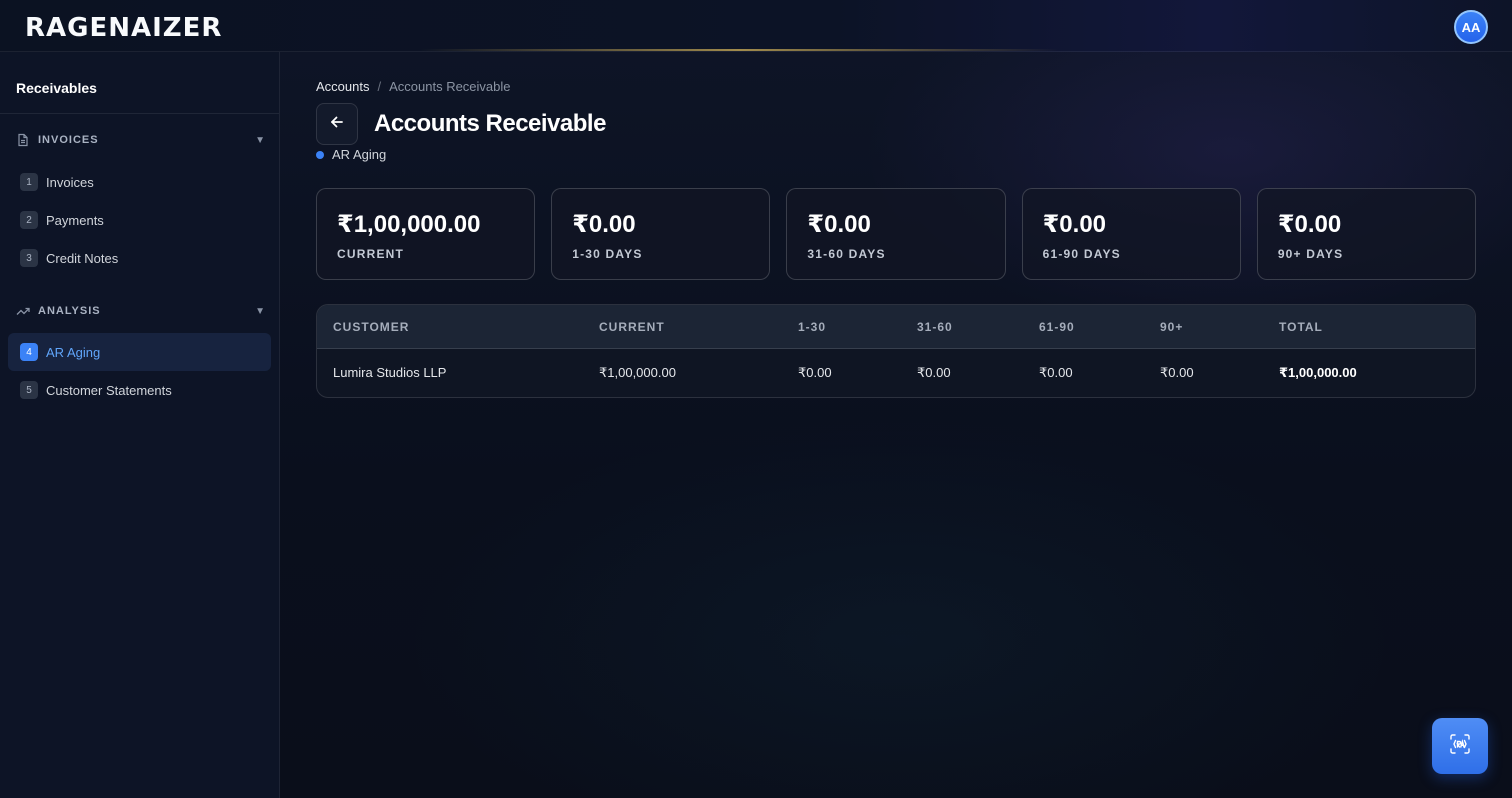 This screenshot has height=798, width=1512. I want to click on summary-card-90-plus-days: ₹0.00 90+ DAYS, so click(1366, 234).